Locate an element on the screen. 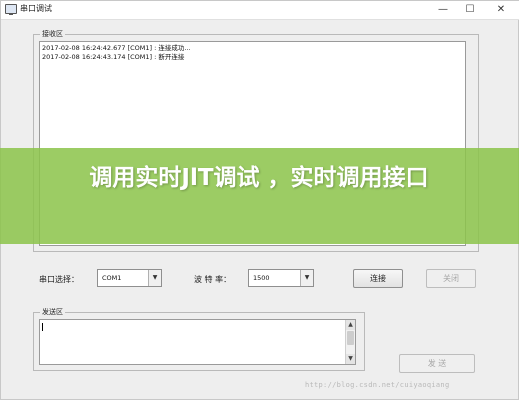  banner-text: 调用实时JlT调试 ，实时调用接口 is located at coordinates (259, 178).